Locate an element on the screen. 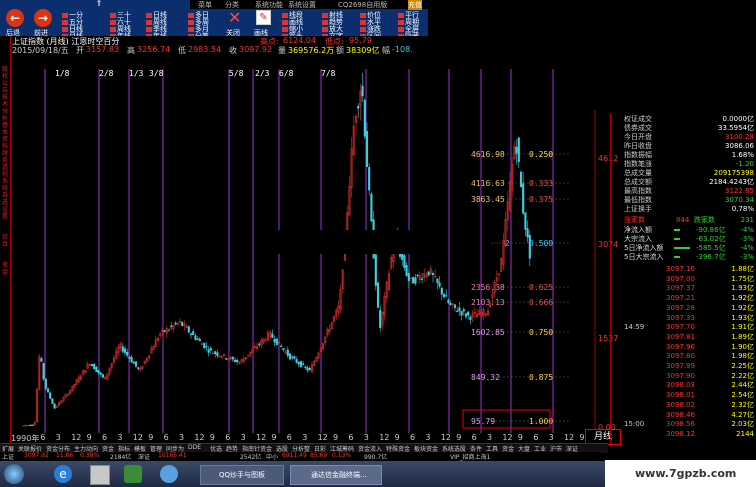 This screenshot has height=487, width=756. axis-label: 4612 is located at coordinates (608, 158).